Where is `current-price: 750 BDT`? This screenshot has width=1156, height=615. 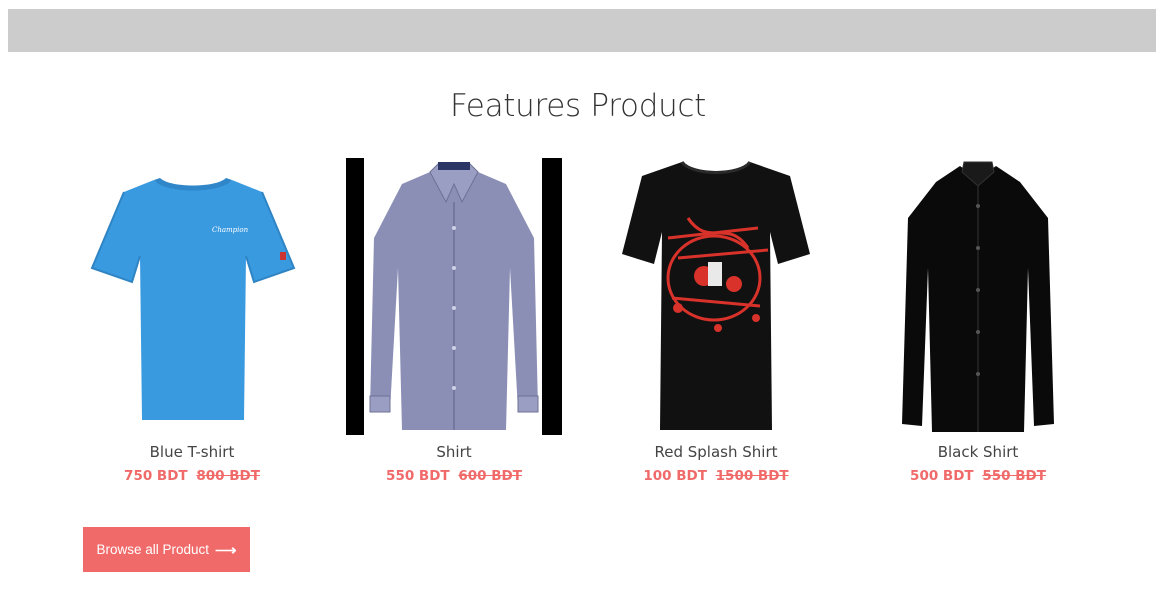
current-price: 750 BDT is located at coordinates (156, 476).